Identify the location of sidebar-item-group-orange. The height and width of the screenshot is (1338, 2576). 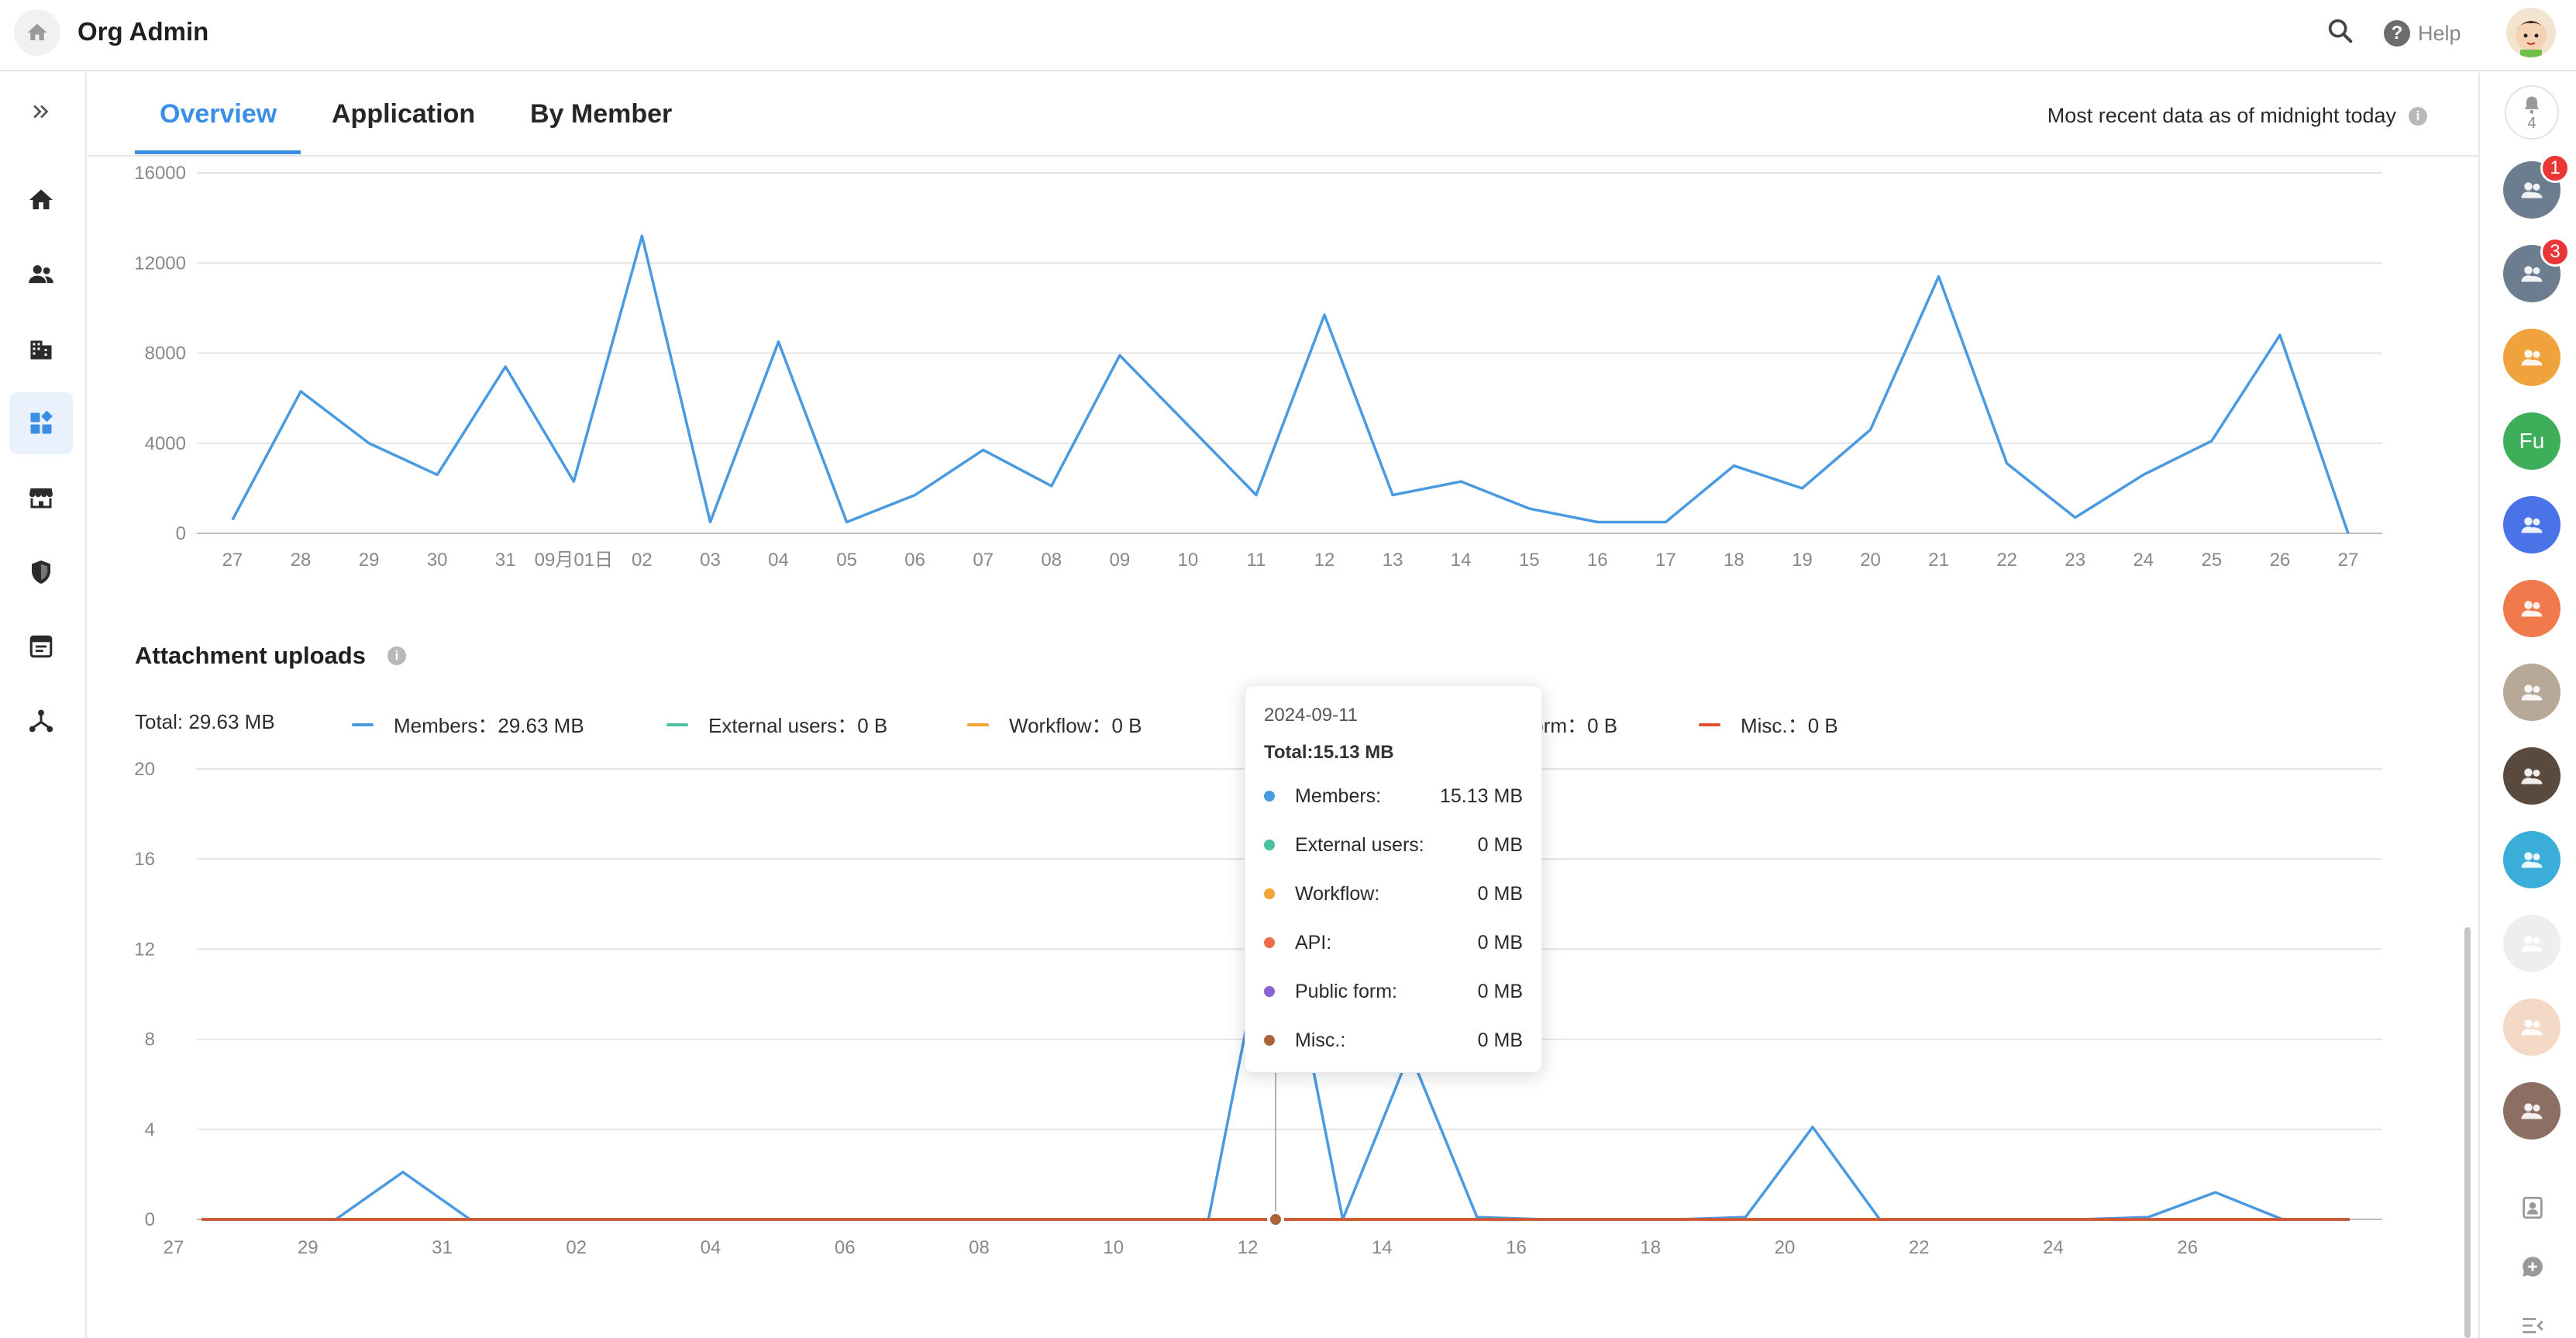
(2532, 608).